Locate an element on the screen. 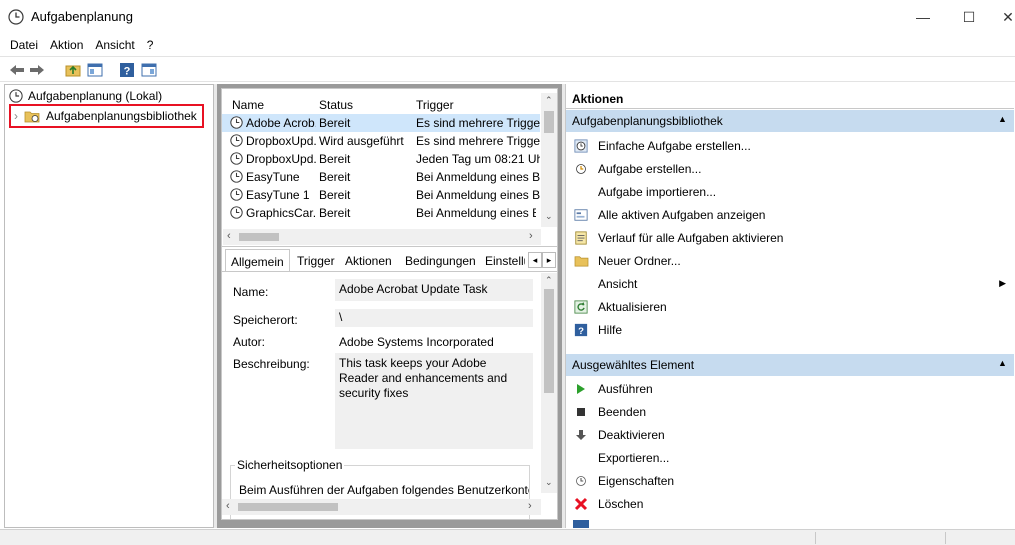 Image resolution: width=1015 pixels, height=545 pixels. action-verlauf-aktivieren: Verlauf für alle Aufgaben aktivieren is located at coordinates (790, 237).